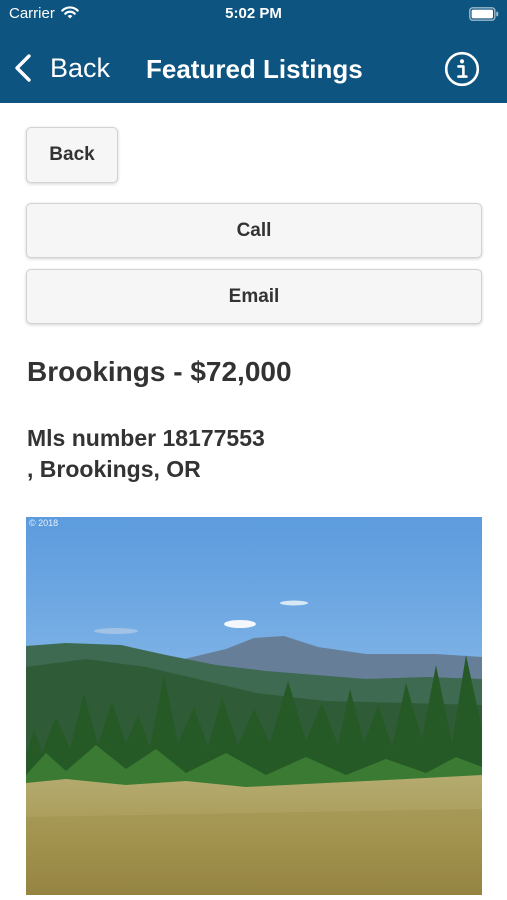 The height and width of the screenshot is (900, 507). Describe the element at coordinates (462, 69) in the screenshot. I see `info-icon` at that location.